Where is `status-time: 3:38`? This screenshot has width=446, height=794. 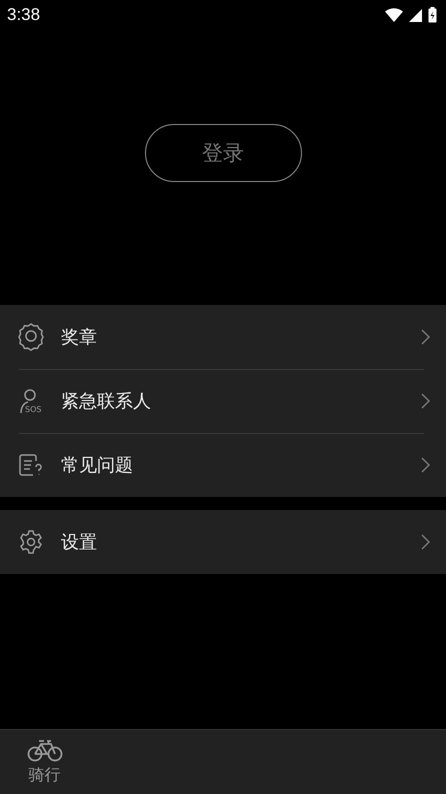
status-time: 3:38 is located at coordinates (23, 15).